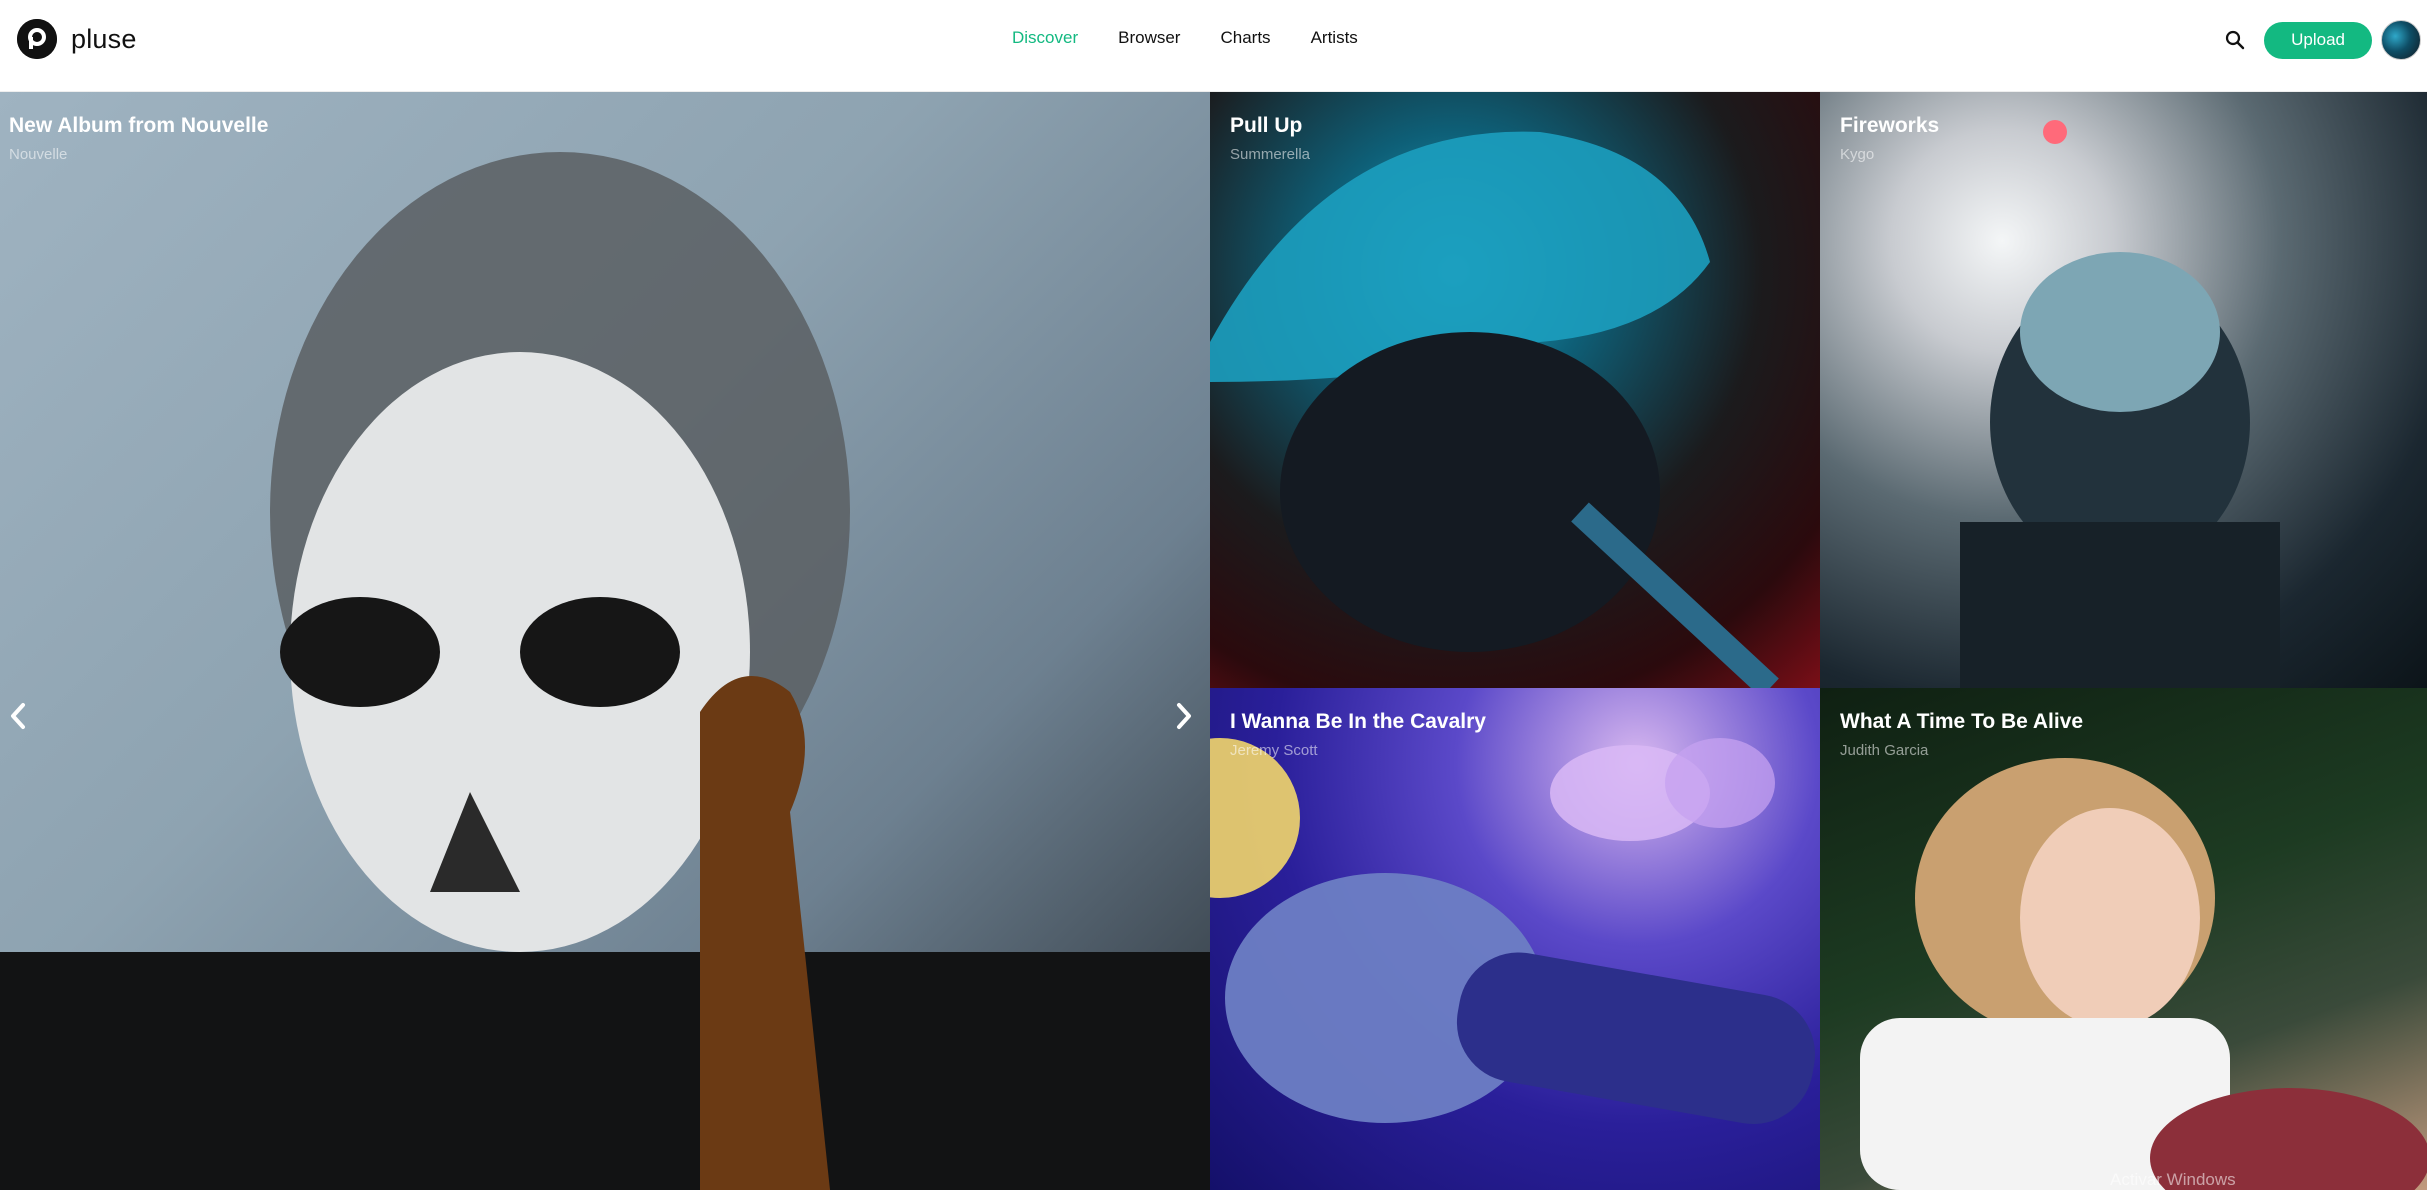 Image resolution: width=2427 pixels, height=1190 pixels. Describe the element at coordinates (1513, 931) in the screenshot. I see `cavalry-artwork` at that location.